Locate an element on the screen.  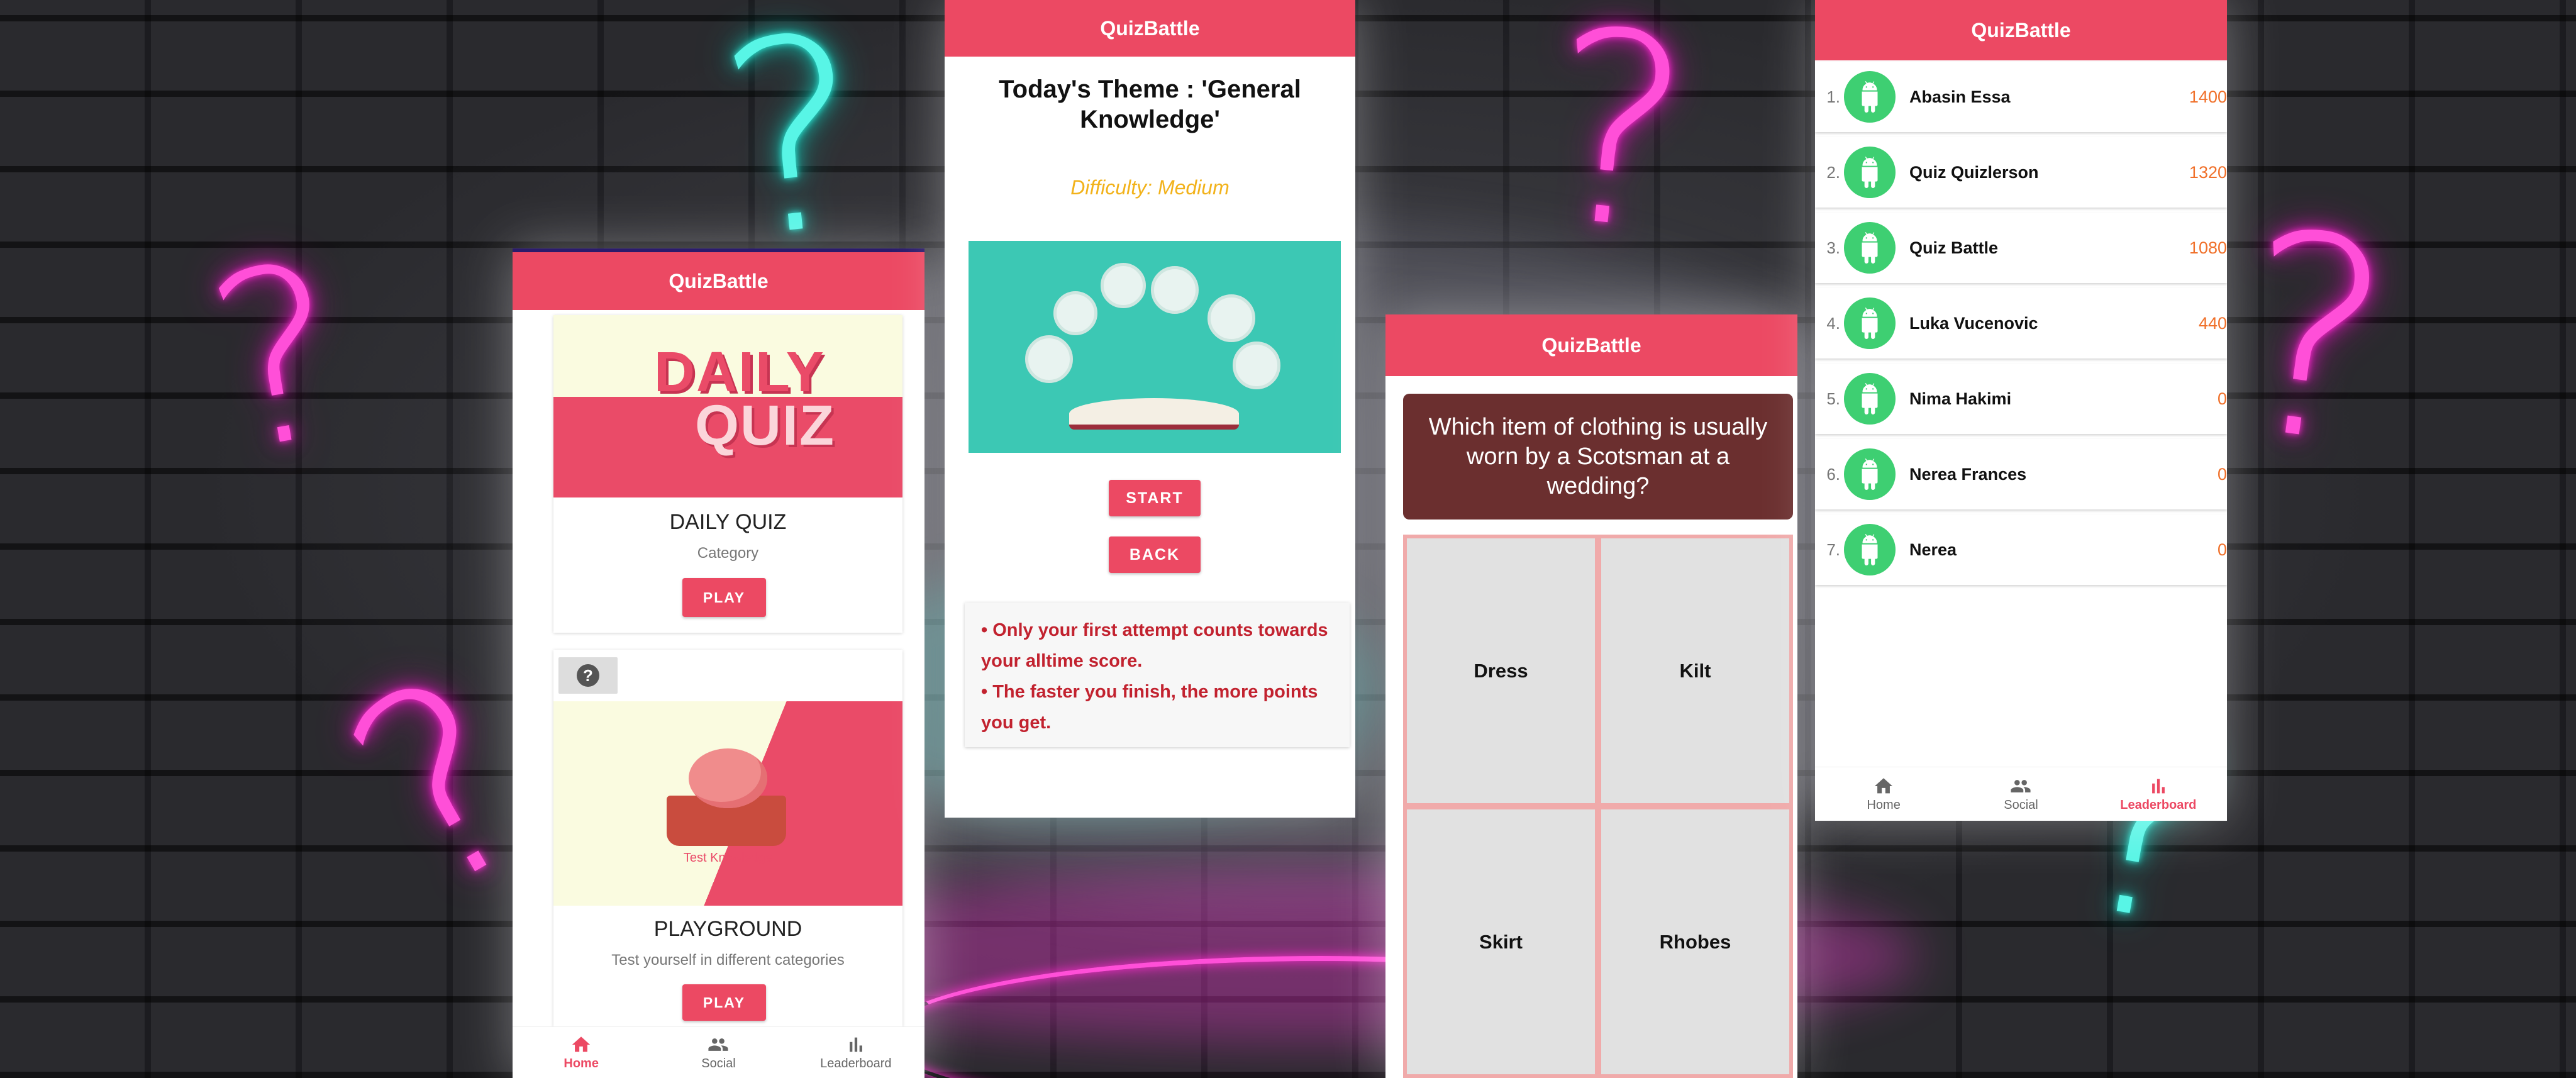
rank: 6. is located at coordinates (1833, 474).